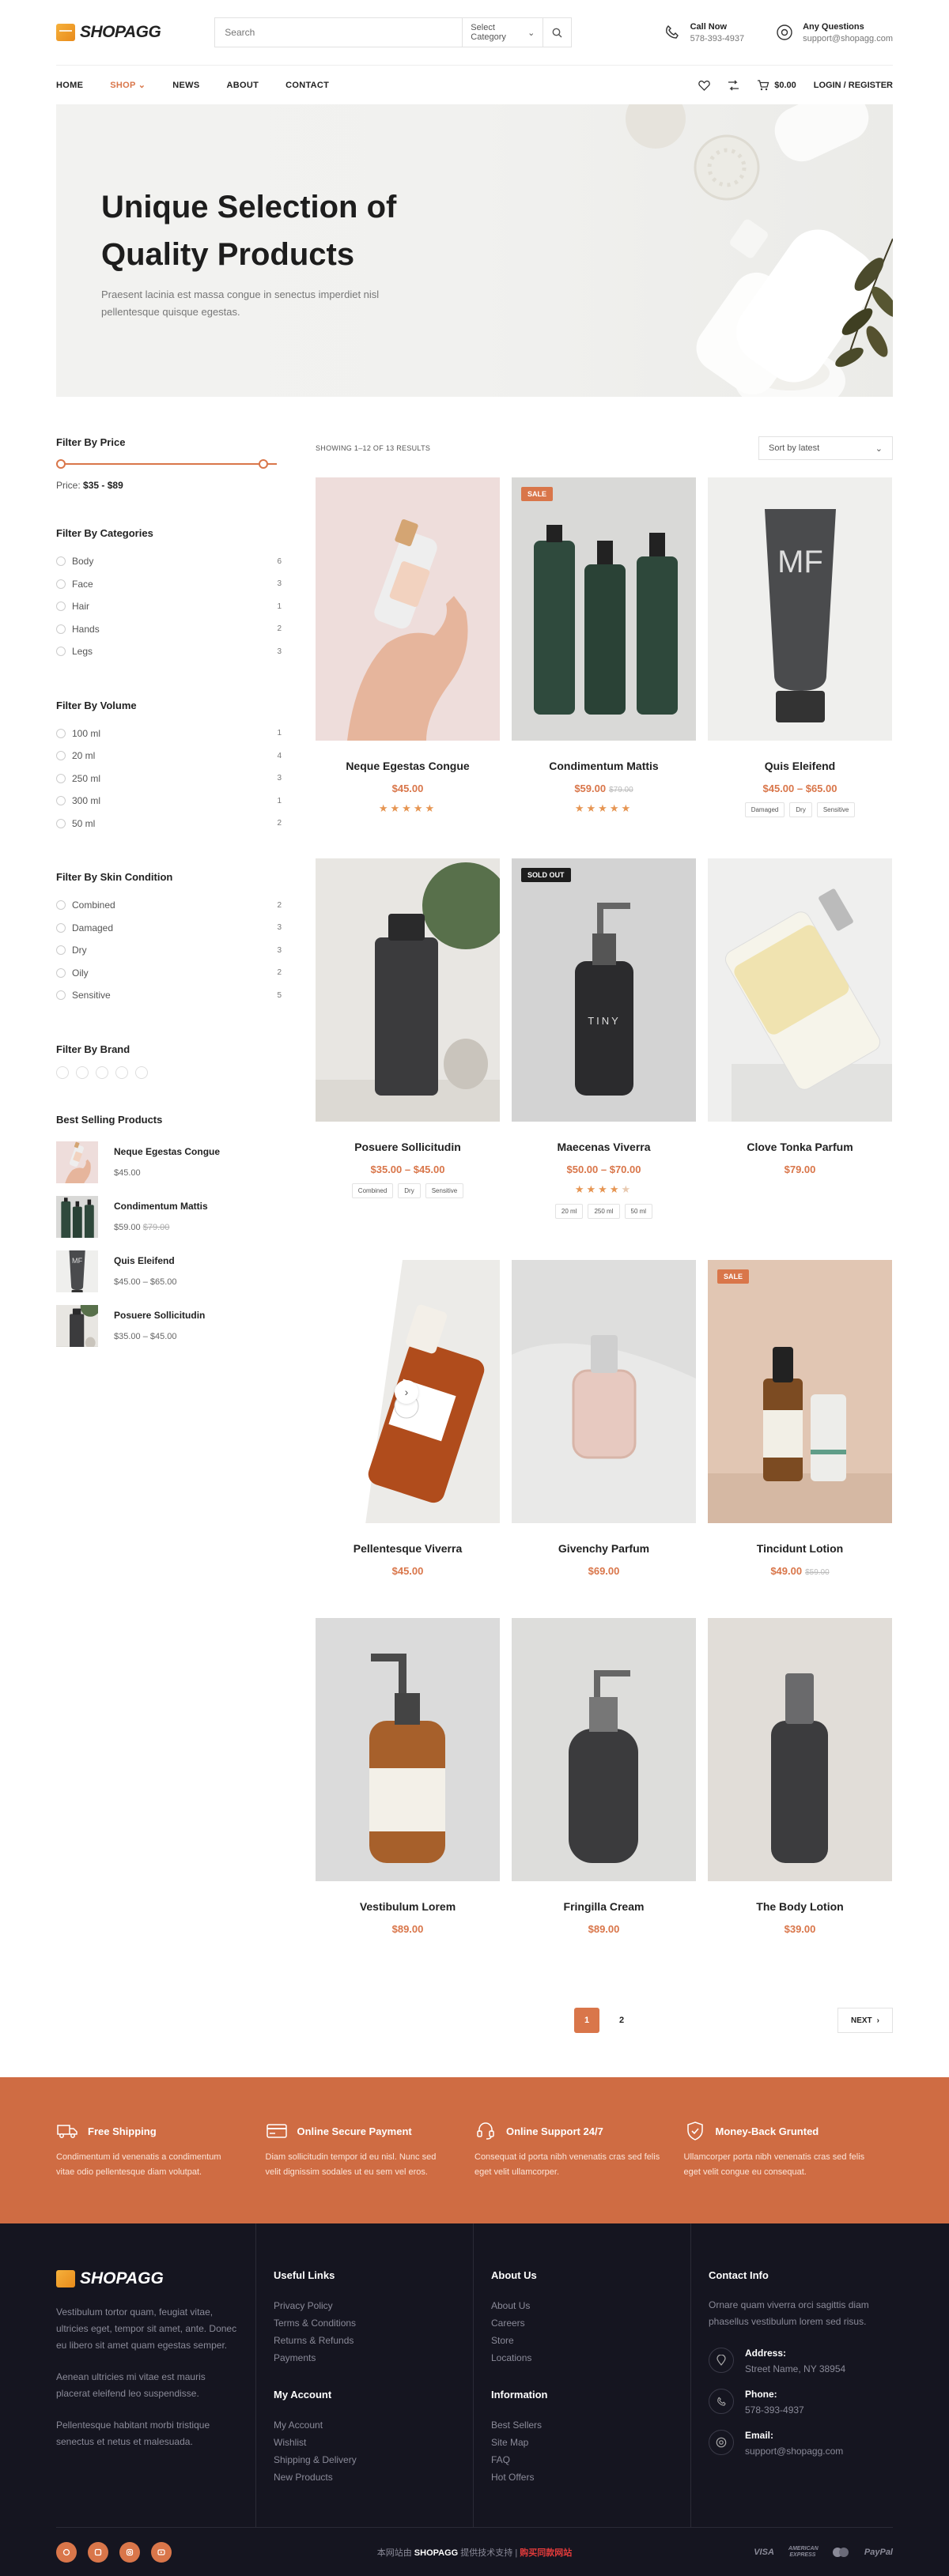 This screenshot has height=2576, width=949. Describe the element at coordinates (169, 584) in the screenshot. I see `category-option: Face 3` at that location.